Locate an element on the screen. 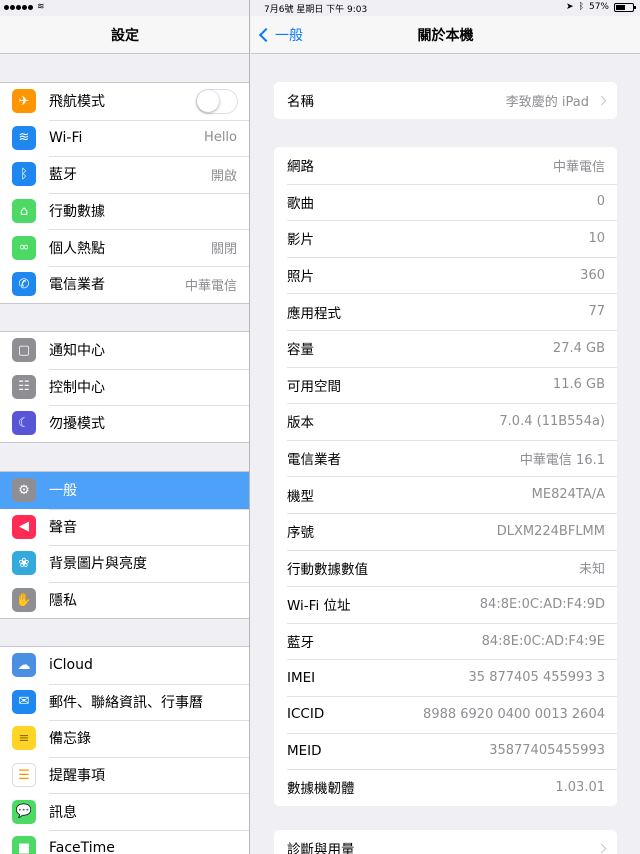  sidebar-item-label: 控制中心 is located at coordinates (77, 387).